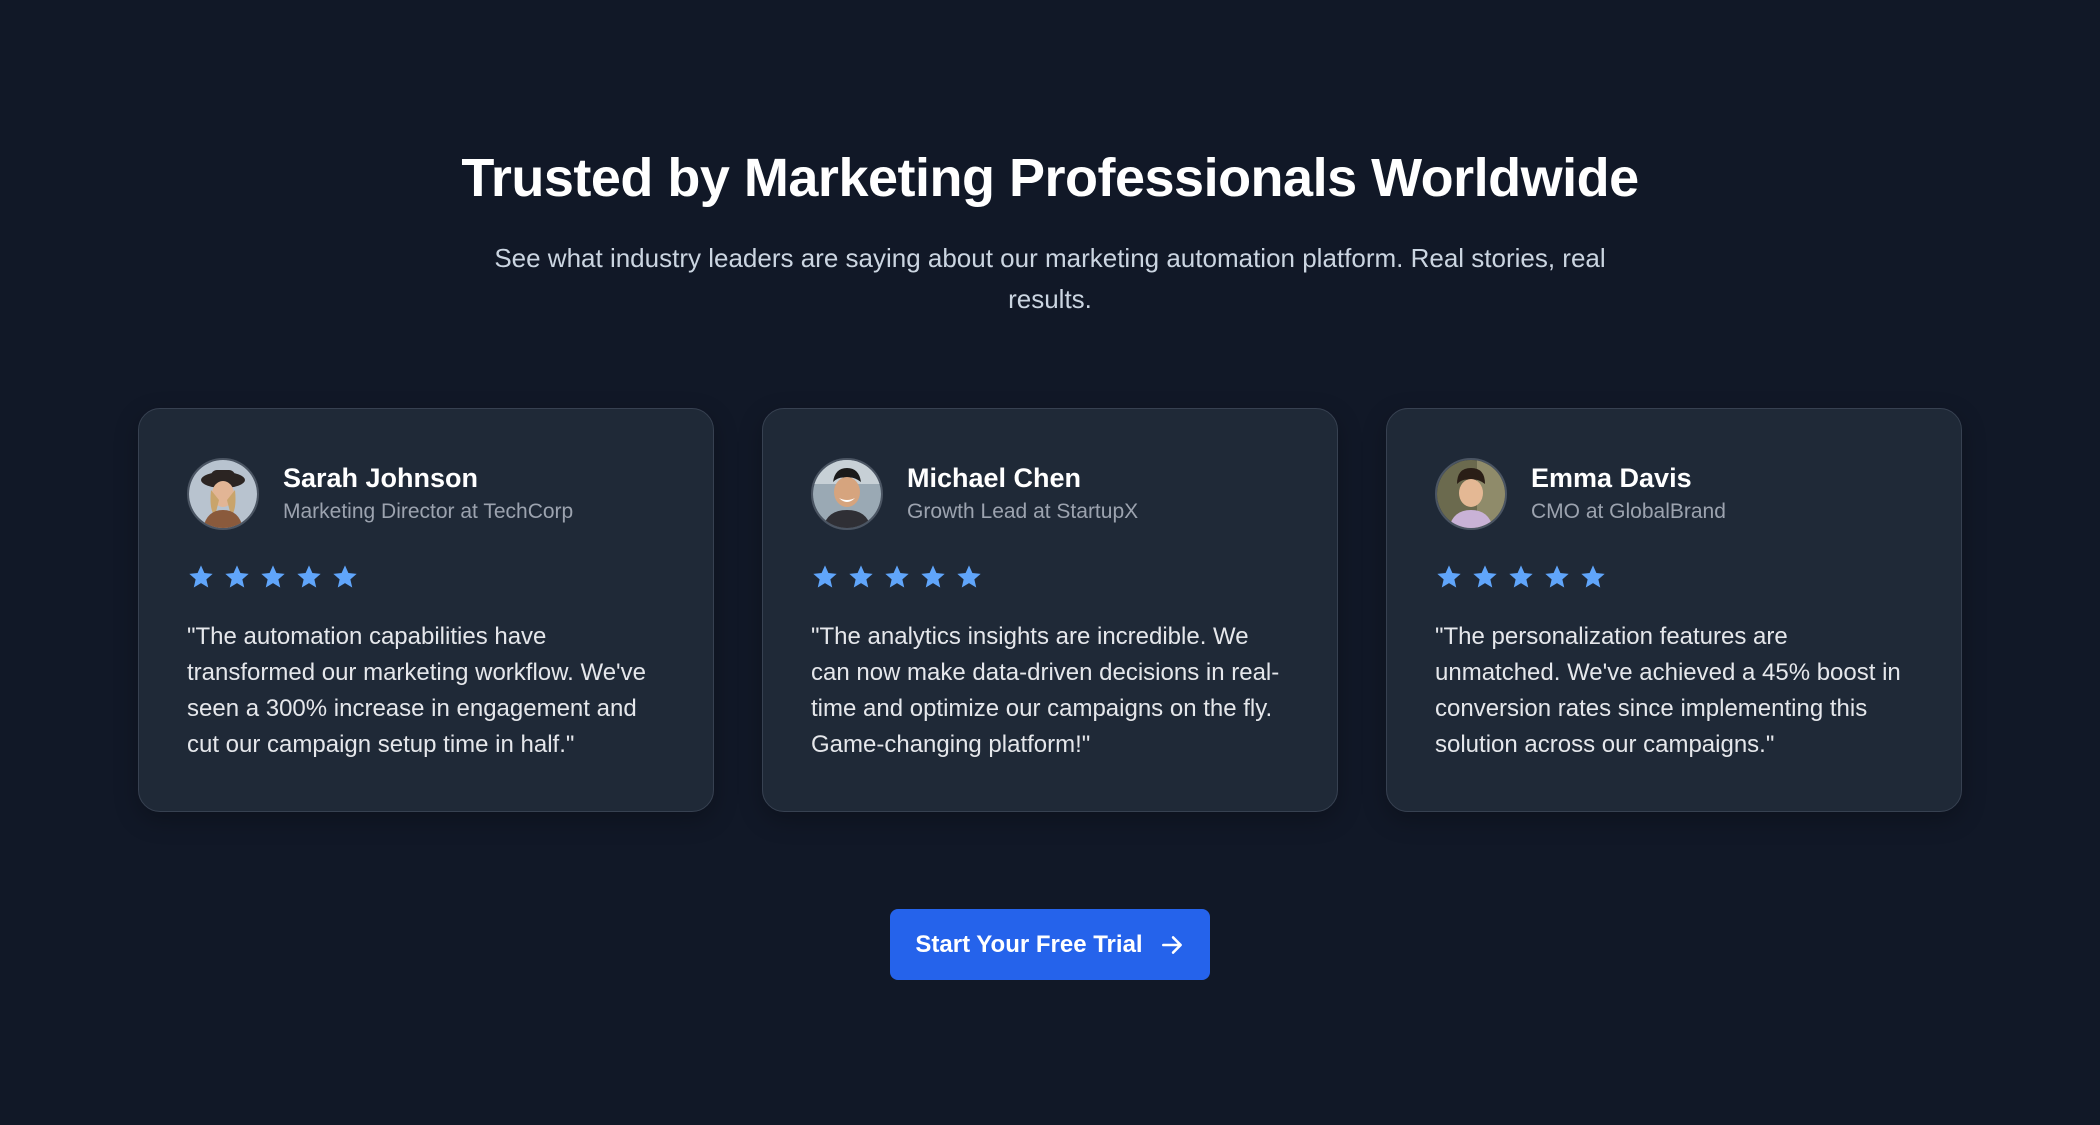  I want to click on author-name: Emma Davis, so click(1611, 478).